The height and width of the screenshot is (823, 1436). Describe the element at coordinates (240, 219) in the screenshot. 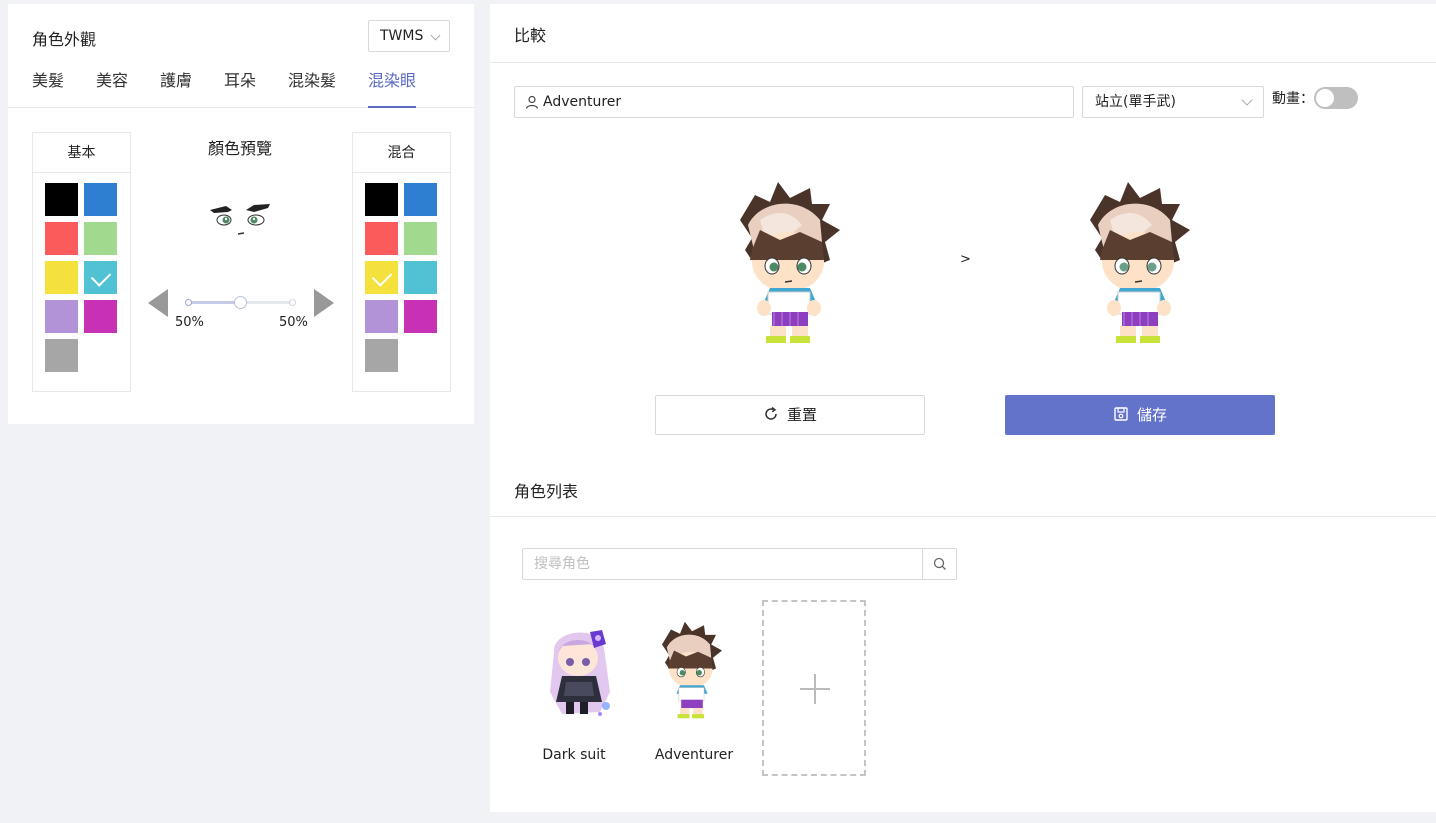

I see `eyes-preview-image` at that location.